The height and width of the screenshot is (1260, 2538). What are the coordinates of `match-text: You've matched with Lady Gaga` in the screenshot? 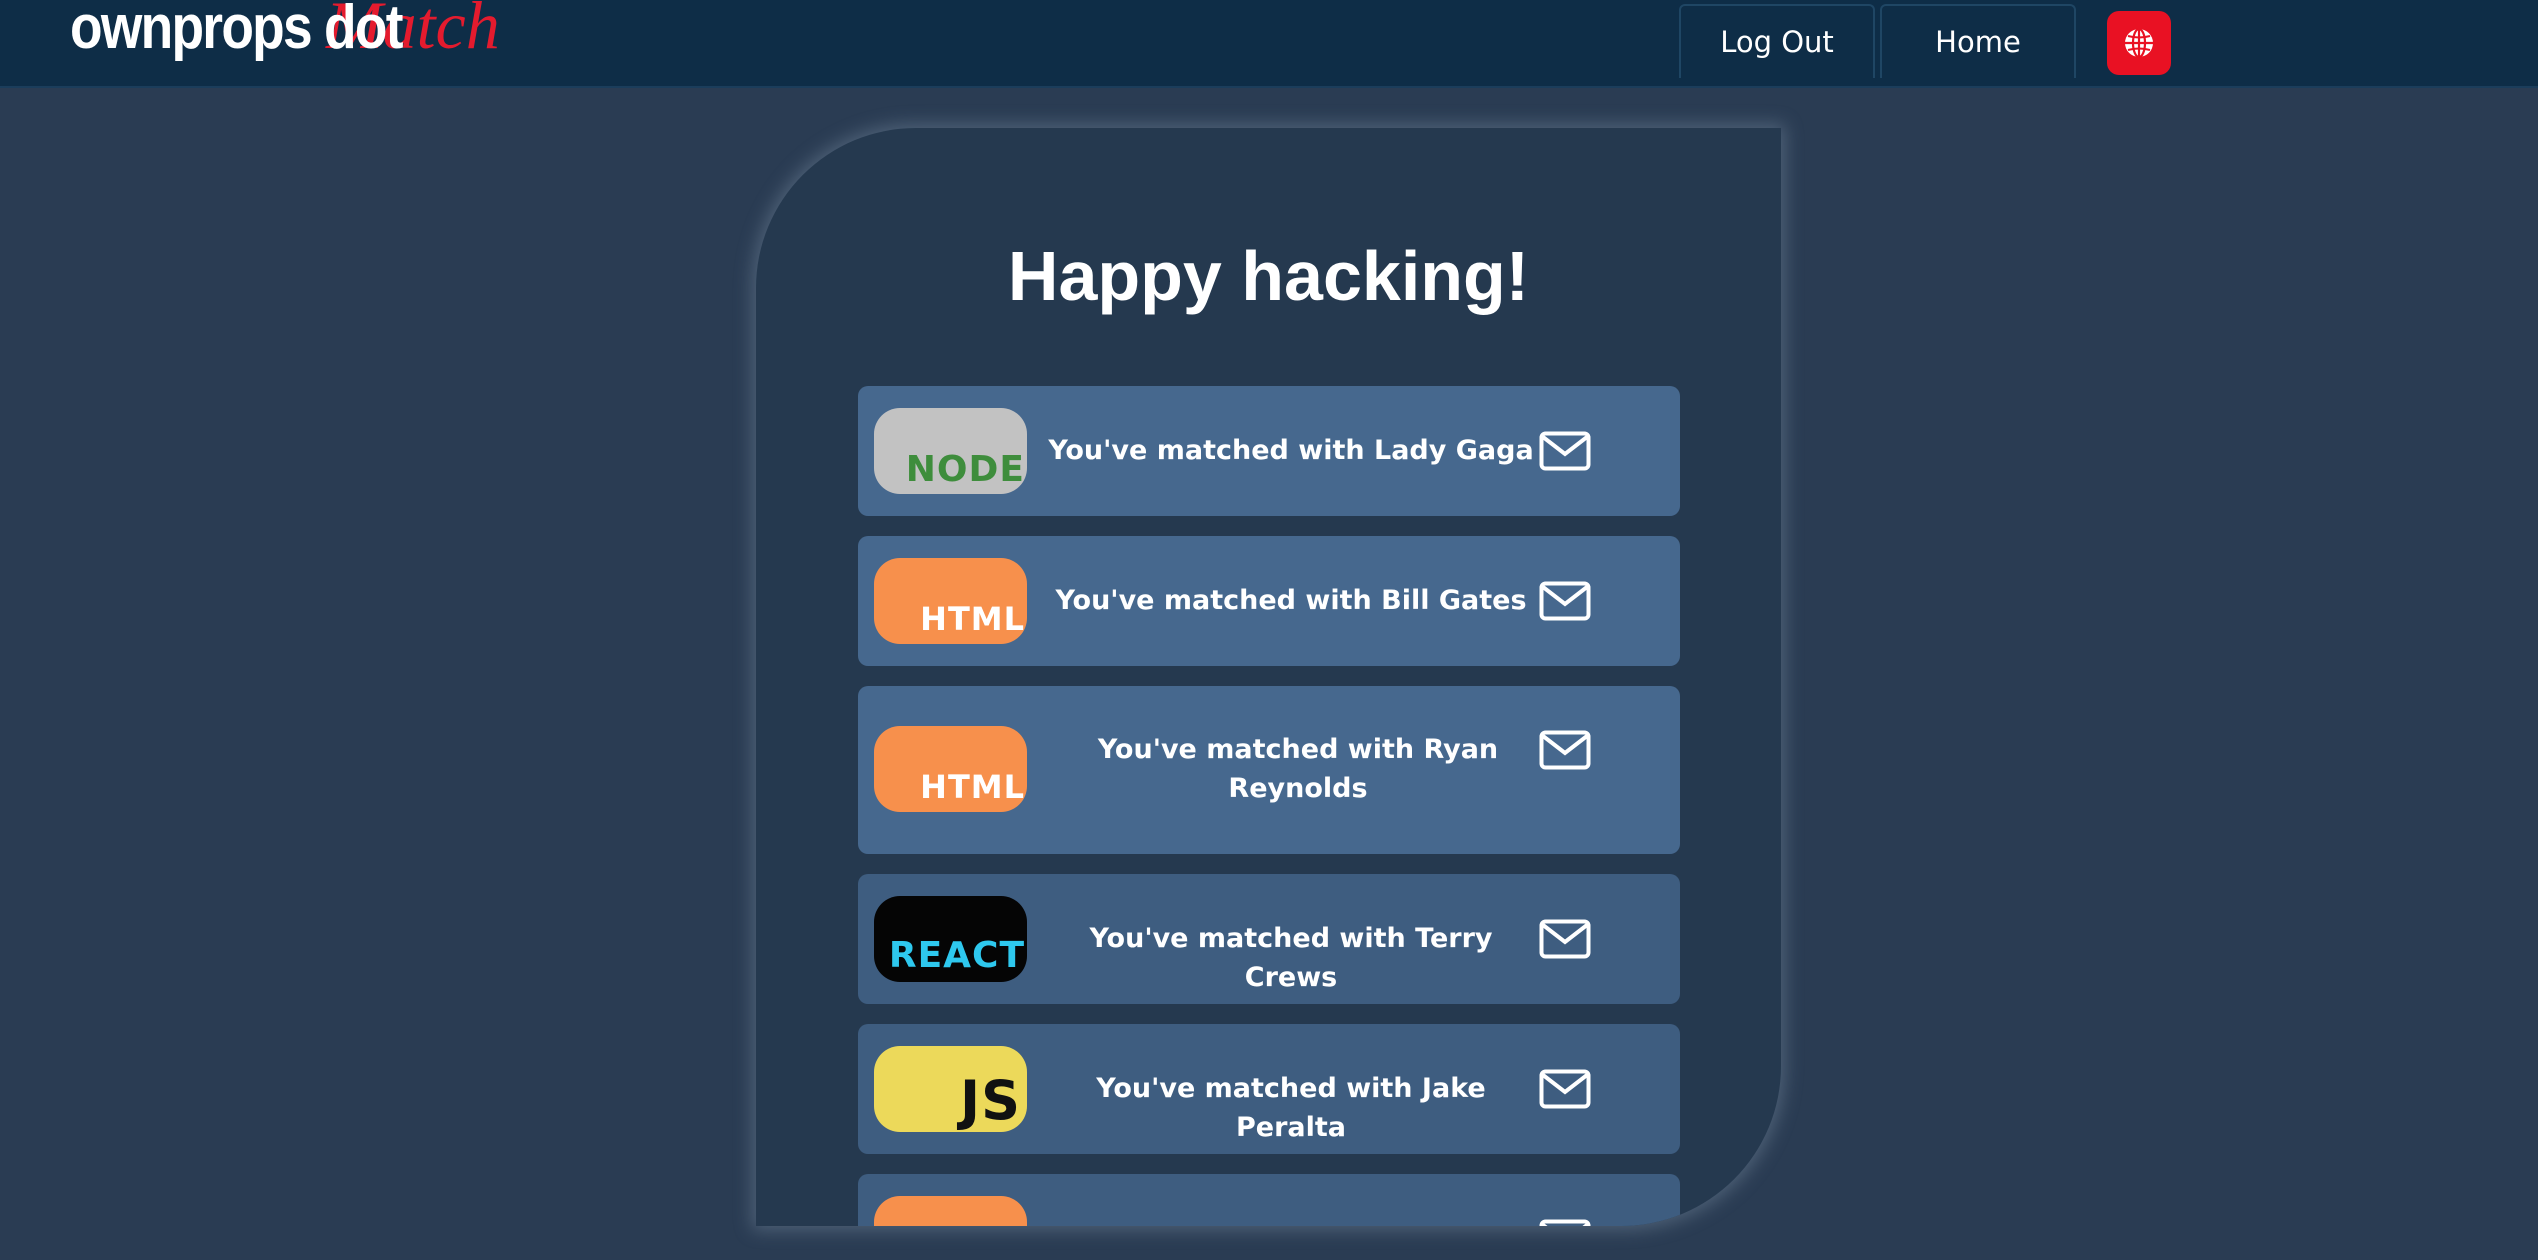 It's located at (1291, 450).